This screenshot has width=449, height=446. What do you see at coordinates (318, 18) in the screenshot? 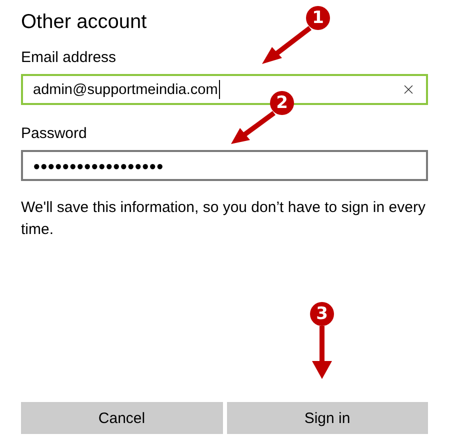
I see `step-badge: 1` at bounding box center [318, 18].